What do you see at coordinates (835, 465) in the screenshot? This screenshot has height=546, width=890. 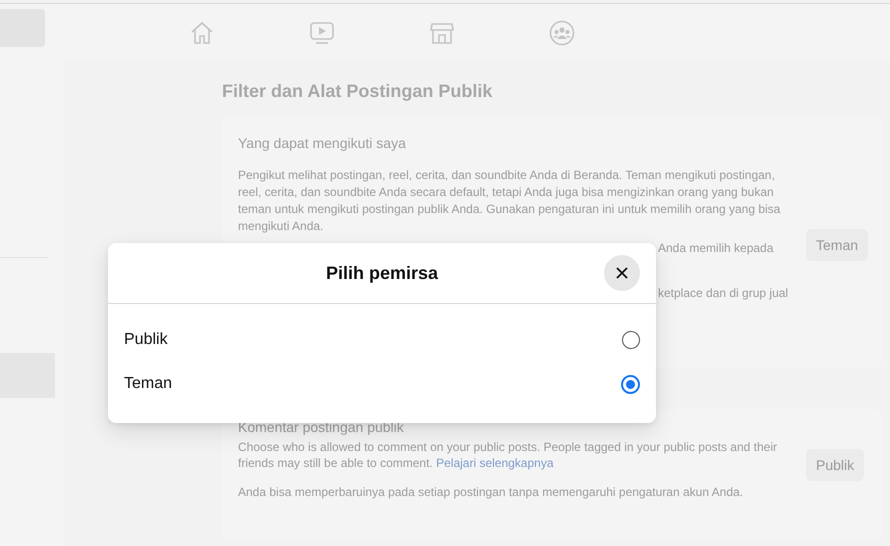 I see `audience-button: Publik` at bounding box center [835, 465].